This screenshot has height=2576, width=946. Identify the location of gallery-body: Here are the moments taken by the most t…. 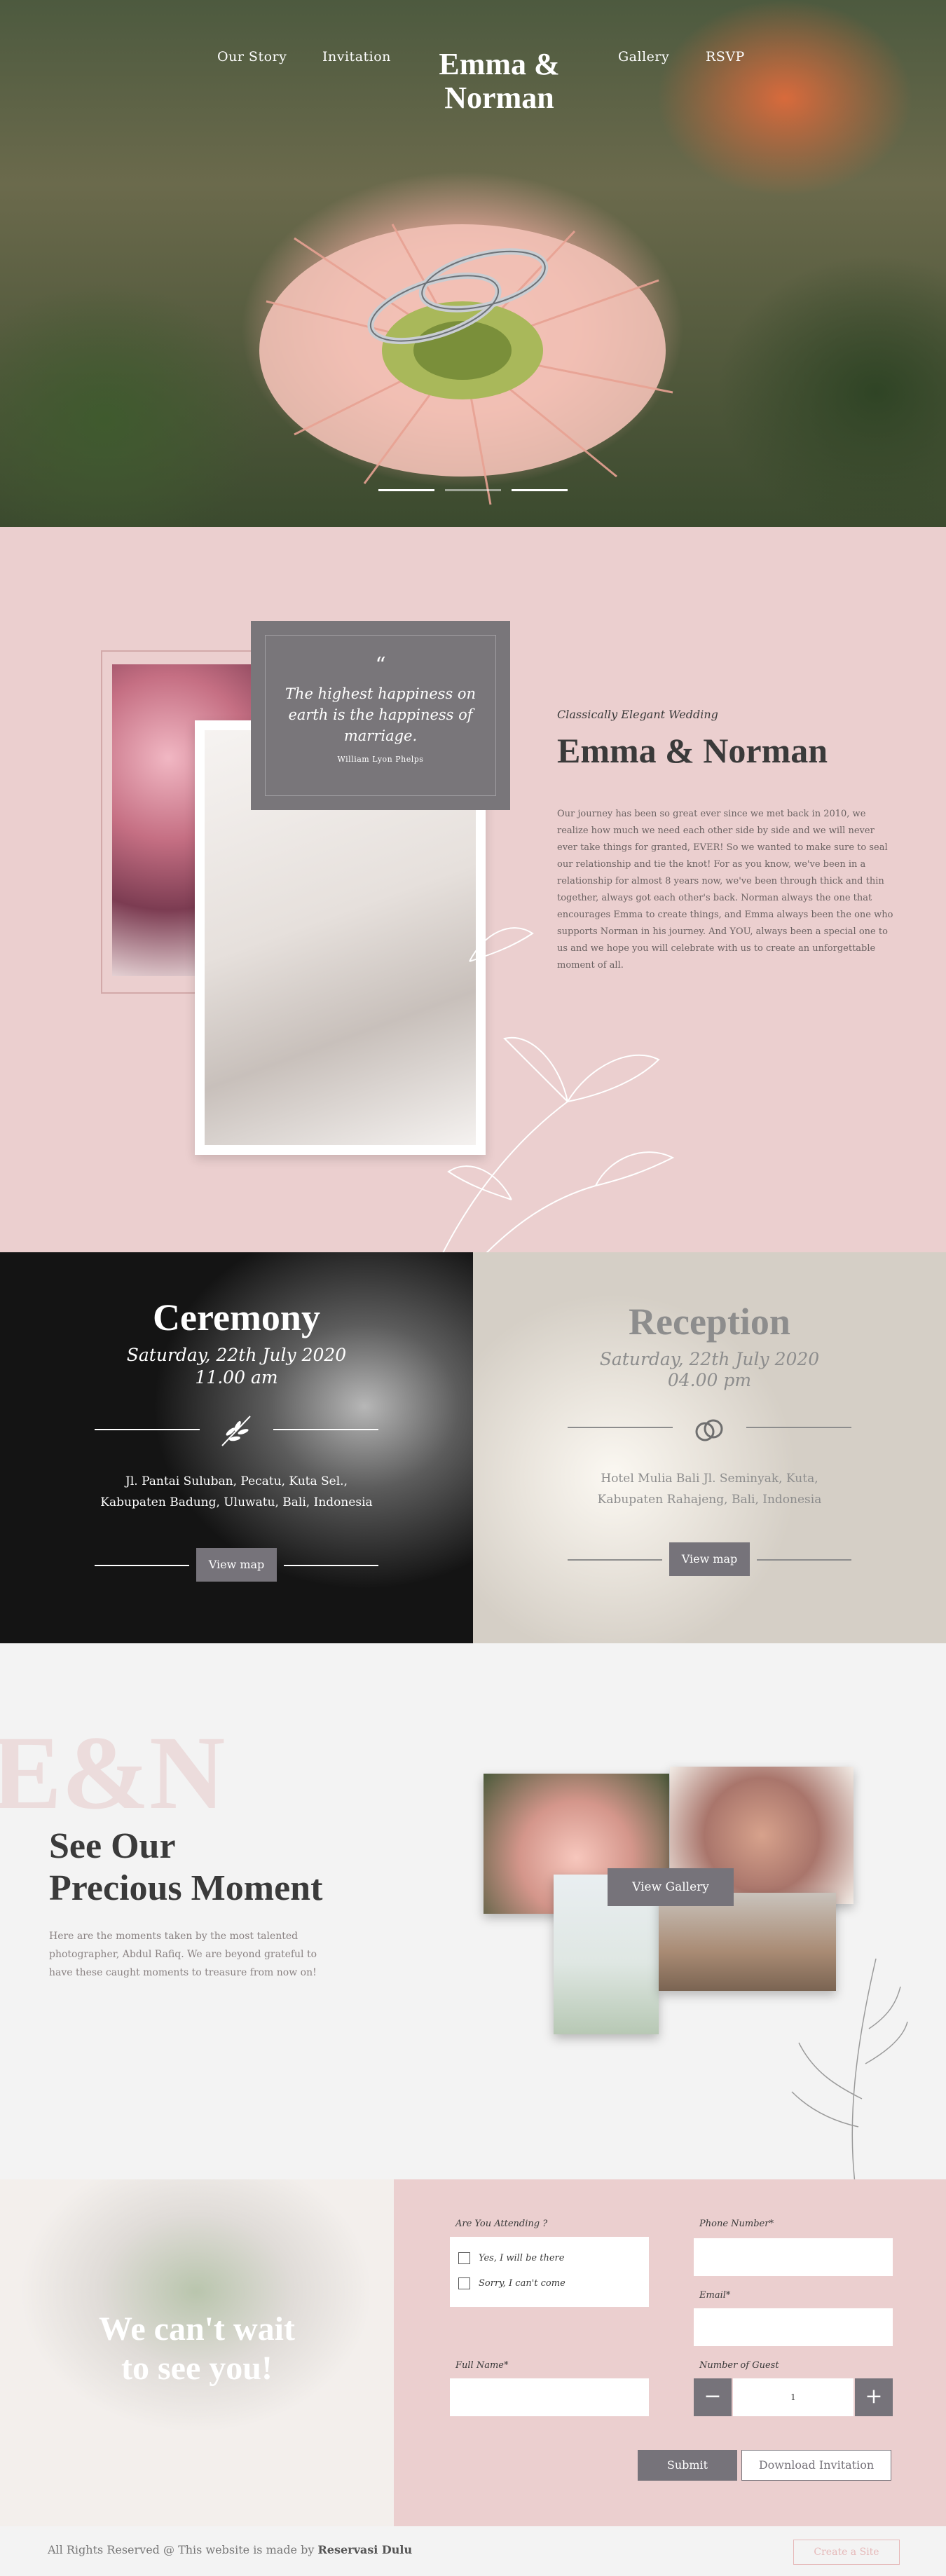
(183, 1955).